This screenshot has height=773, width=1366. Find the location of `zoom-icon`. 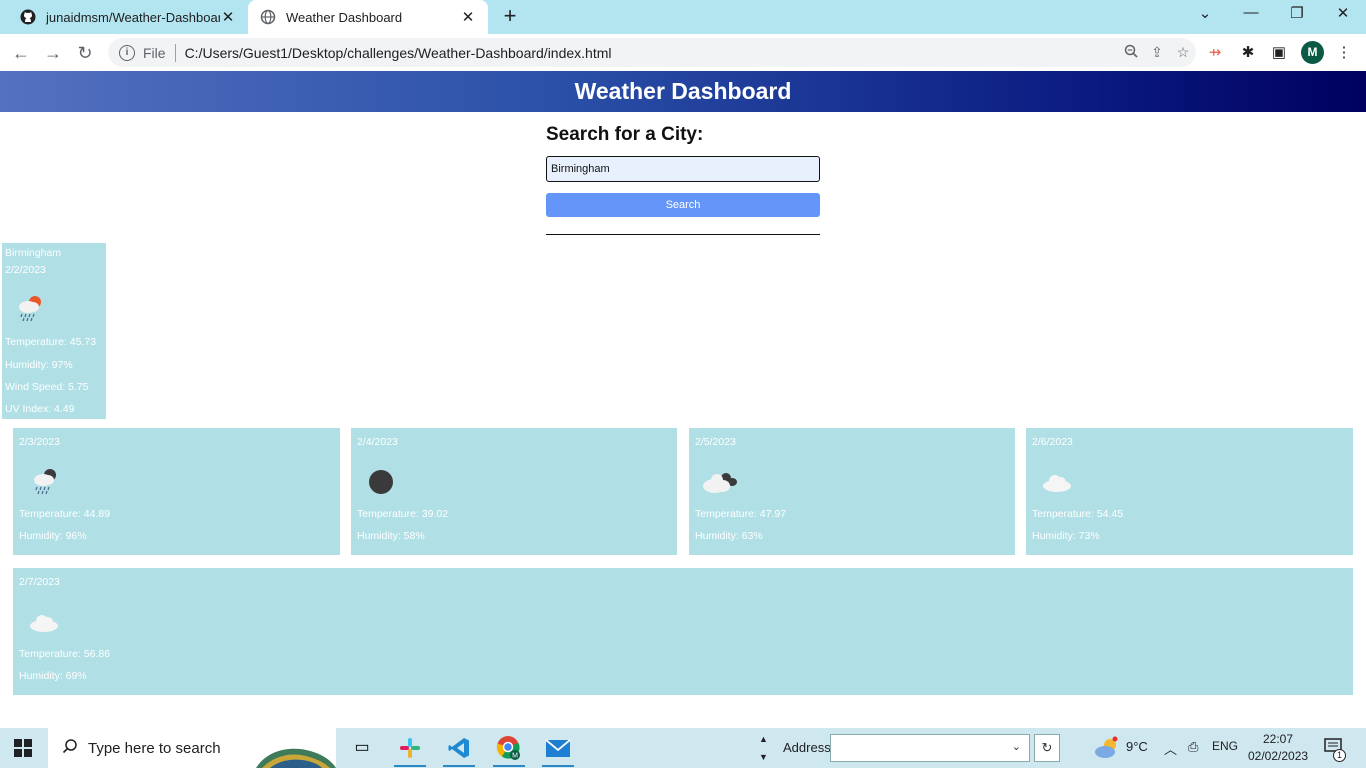

zoom-icon is located at coordinates (1131, 52).